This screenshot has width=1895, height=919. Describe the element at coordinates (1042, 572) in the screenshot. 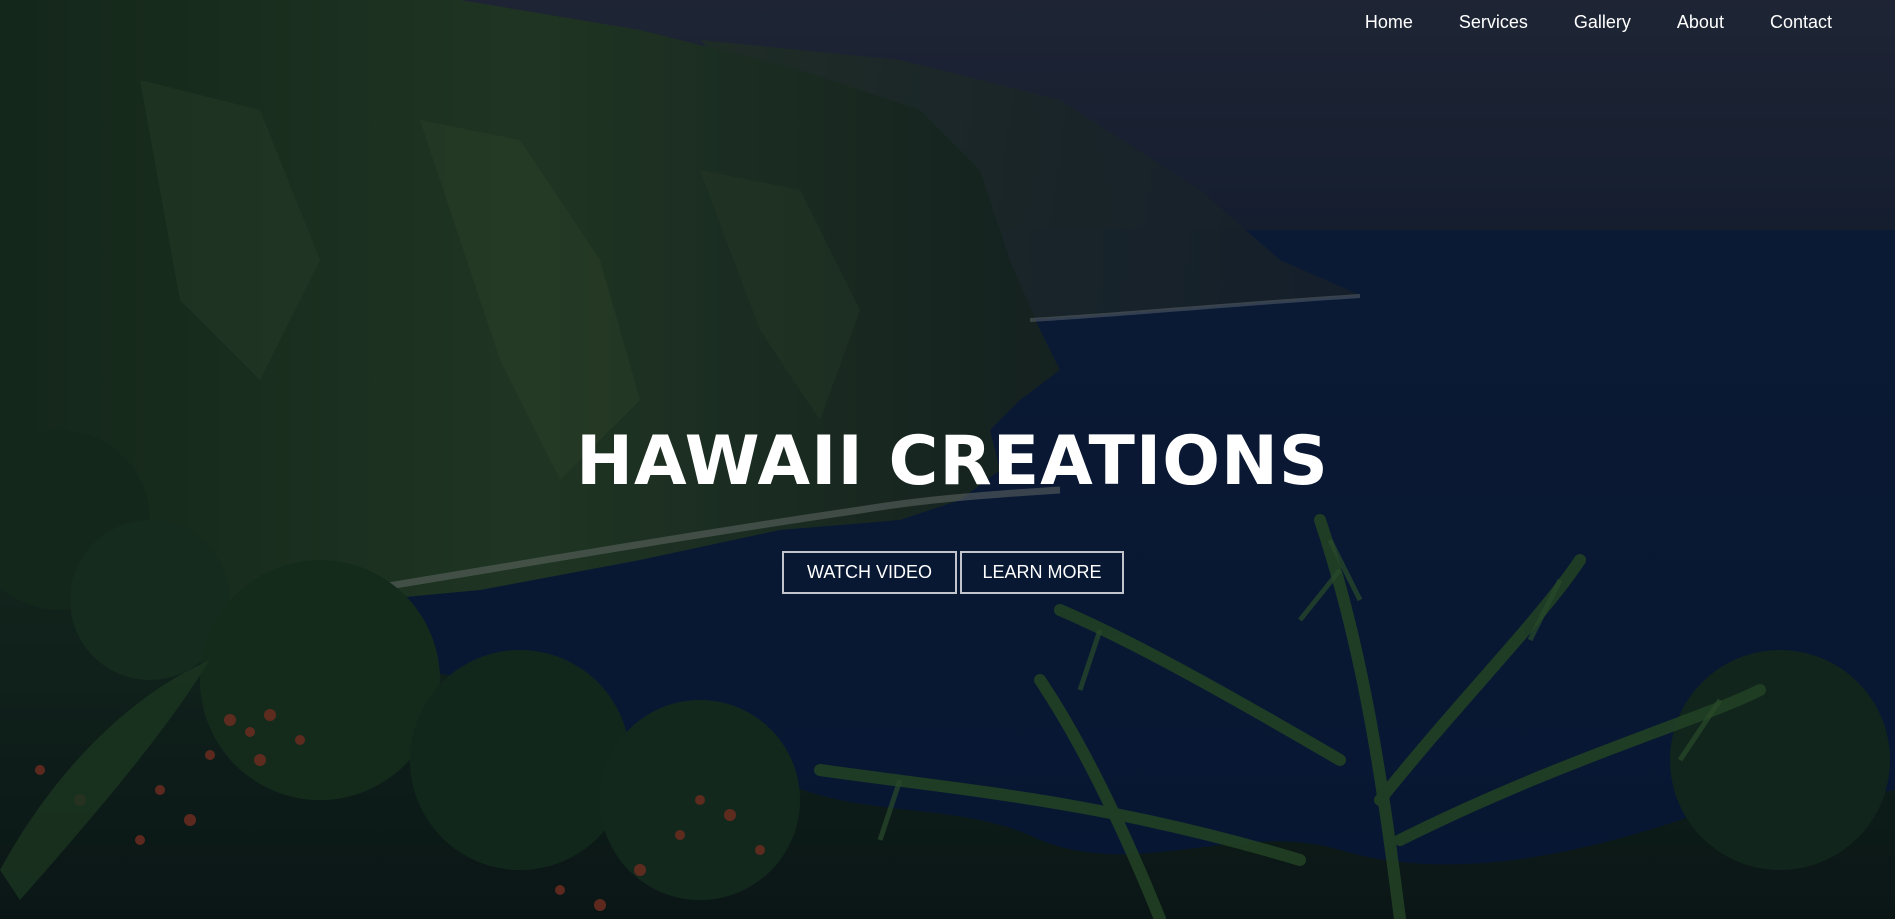

I see `learn-more-button: LEARN MORE` at that location.